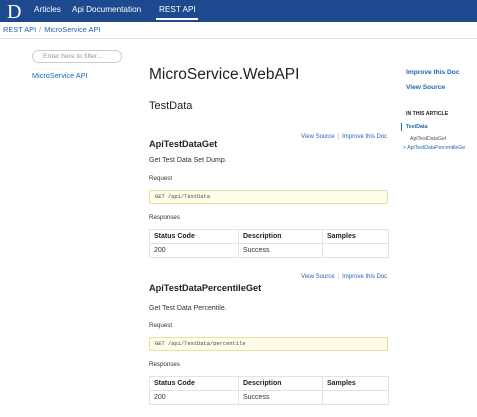  Describe the element at coordinates (188, 160) in the screenshot. I see `operation-description: Get Test Data Set Dump.` at that location.